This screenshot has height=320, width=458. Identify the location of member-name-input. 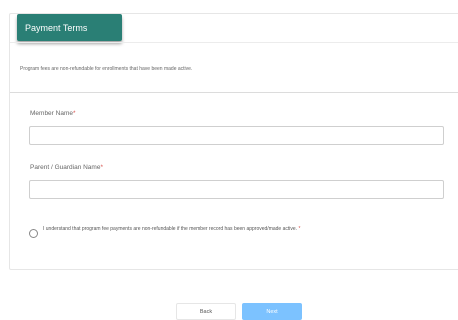
(236, 135).